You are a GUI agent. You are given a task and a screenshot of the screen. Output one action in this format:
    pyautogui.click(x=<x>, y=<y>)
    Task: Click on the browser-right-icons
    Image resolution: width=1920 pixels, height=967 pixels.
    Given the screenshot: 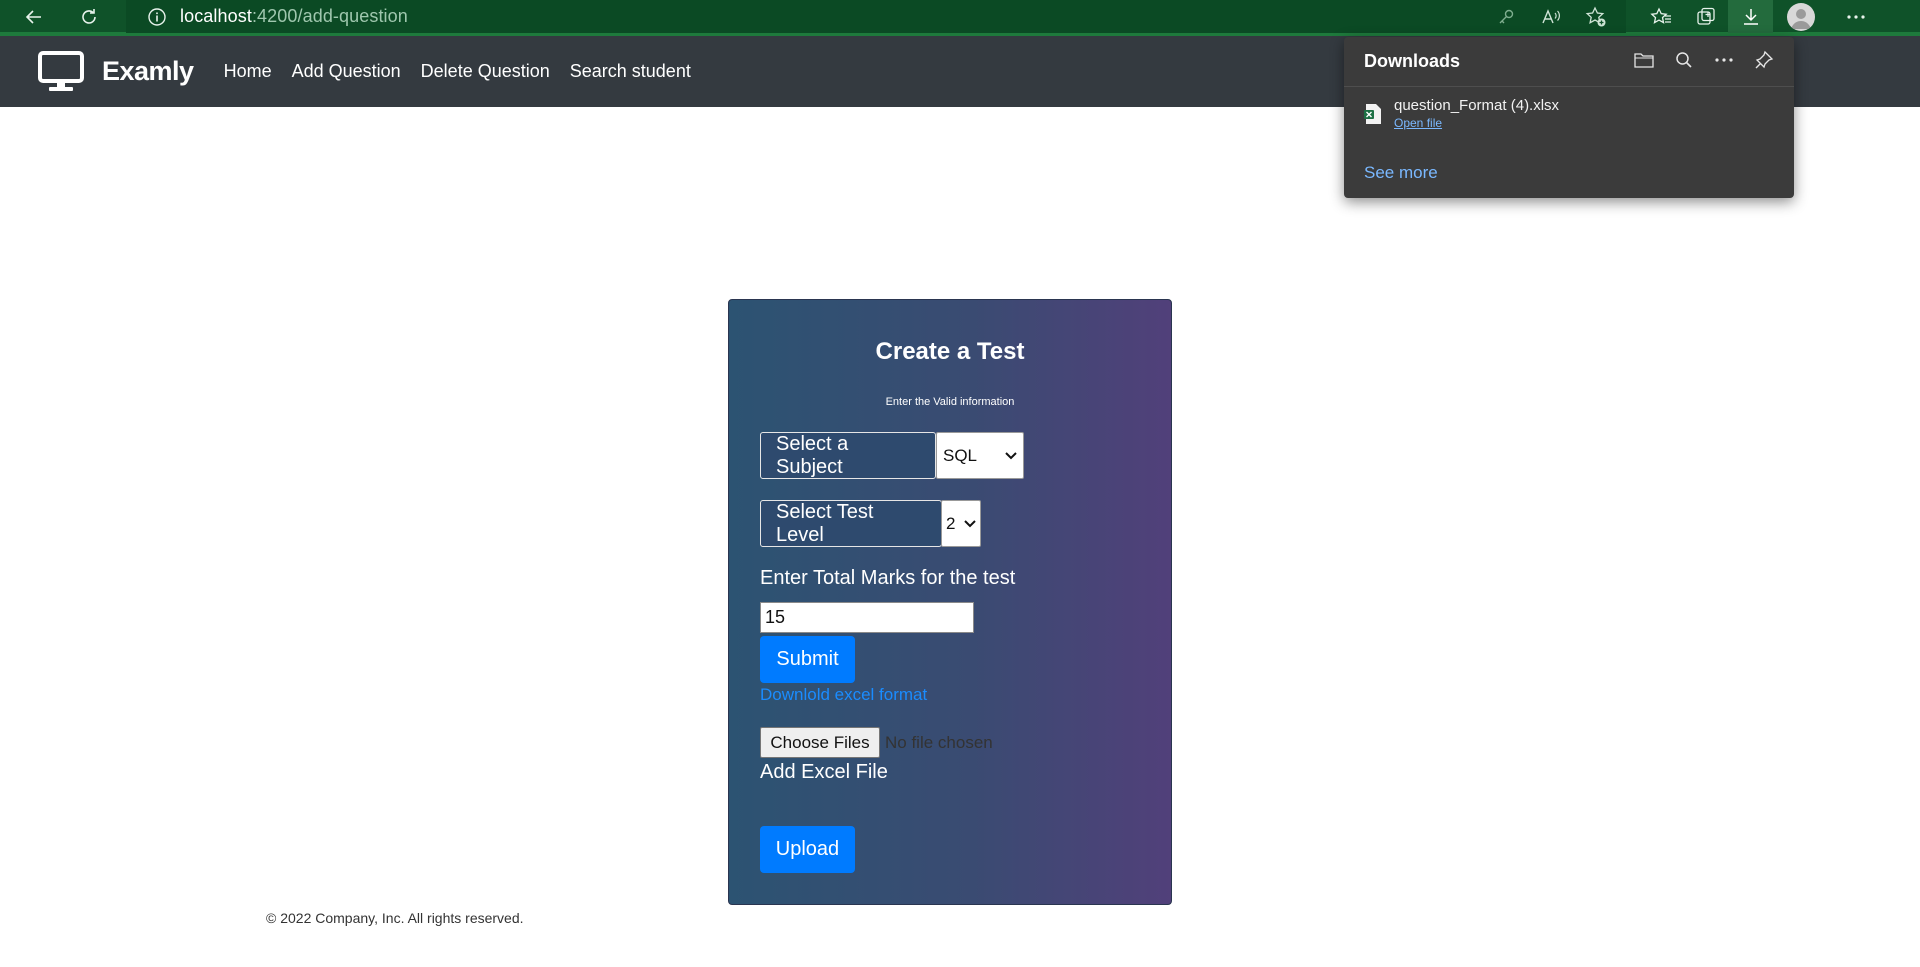 What is the action you would take?
    pyautogui.click(x=1761, y=16)
    